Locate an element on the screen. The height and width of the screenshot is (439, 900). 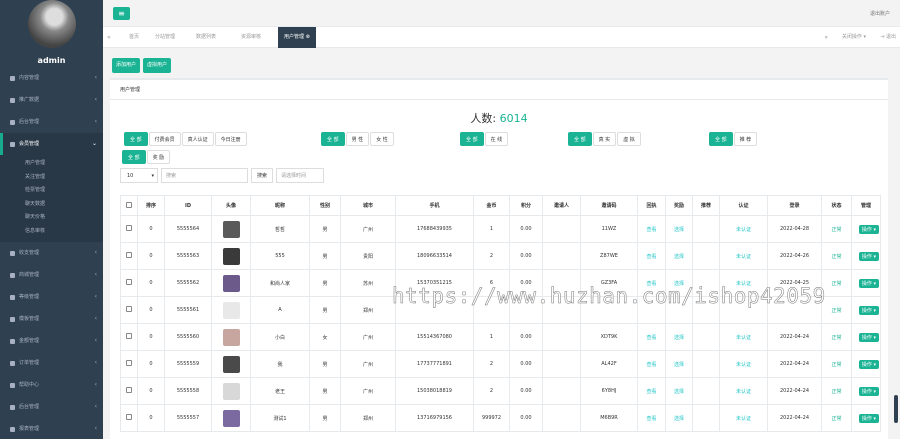
filter-button: 真人认证 is located at coordinates (197, 139).